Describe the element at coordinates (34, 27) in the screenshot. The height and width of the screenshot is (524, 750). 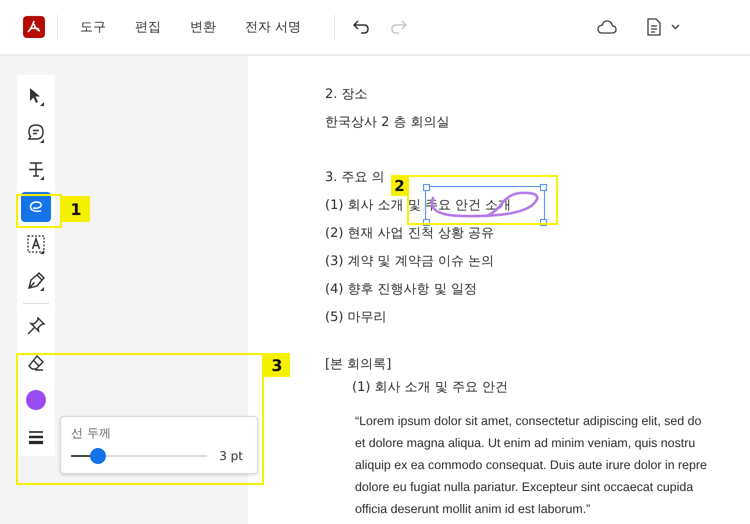
I see `app-logo-icon` at that location.